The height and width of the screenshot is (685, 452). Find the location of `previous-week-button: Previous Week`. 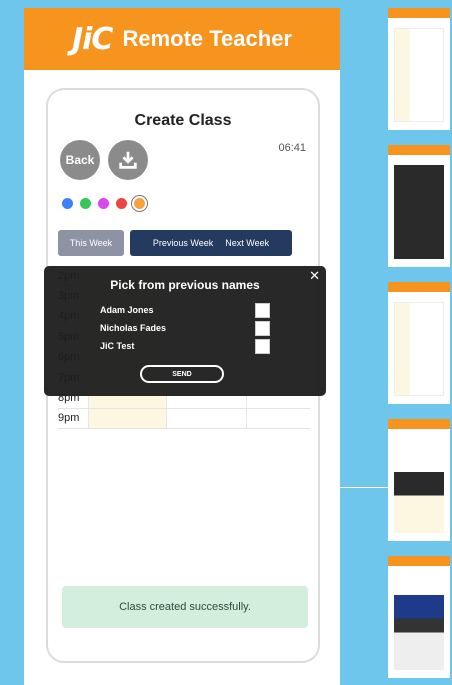

previous-week-button: Previous Week is located at coordinates (183, 243).